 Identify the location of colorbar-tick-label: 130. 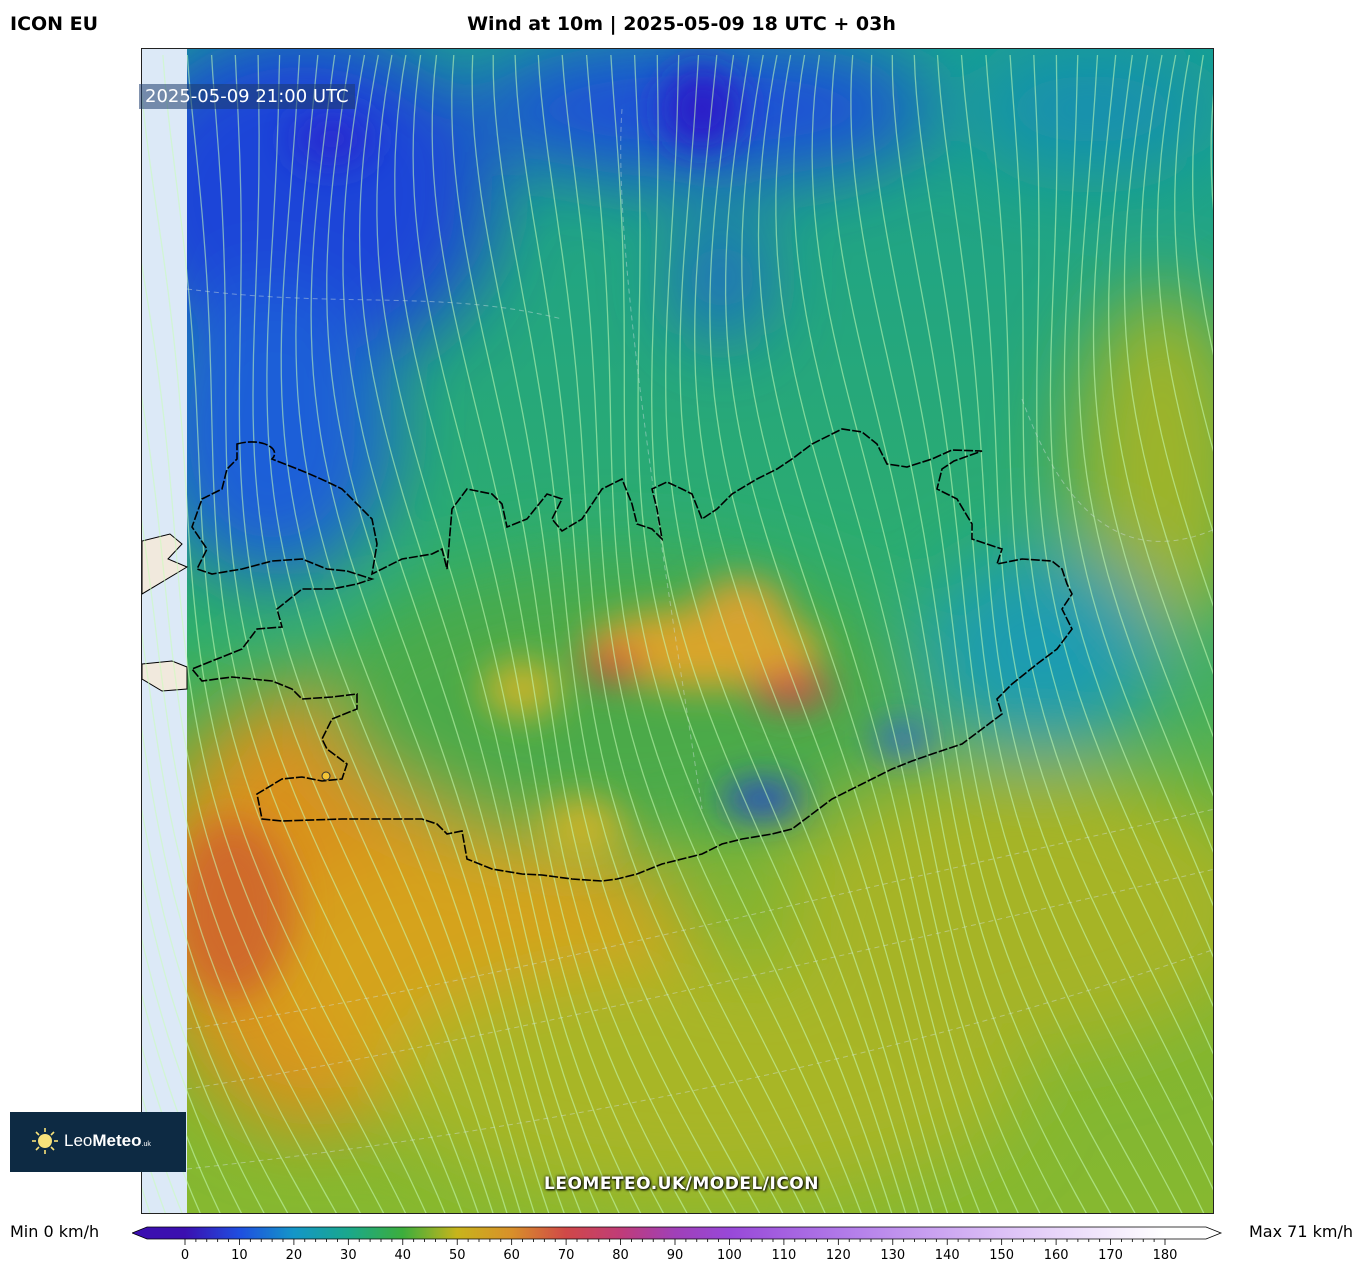
(892, 1255).